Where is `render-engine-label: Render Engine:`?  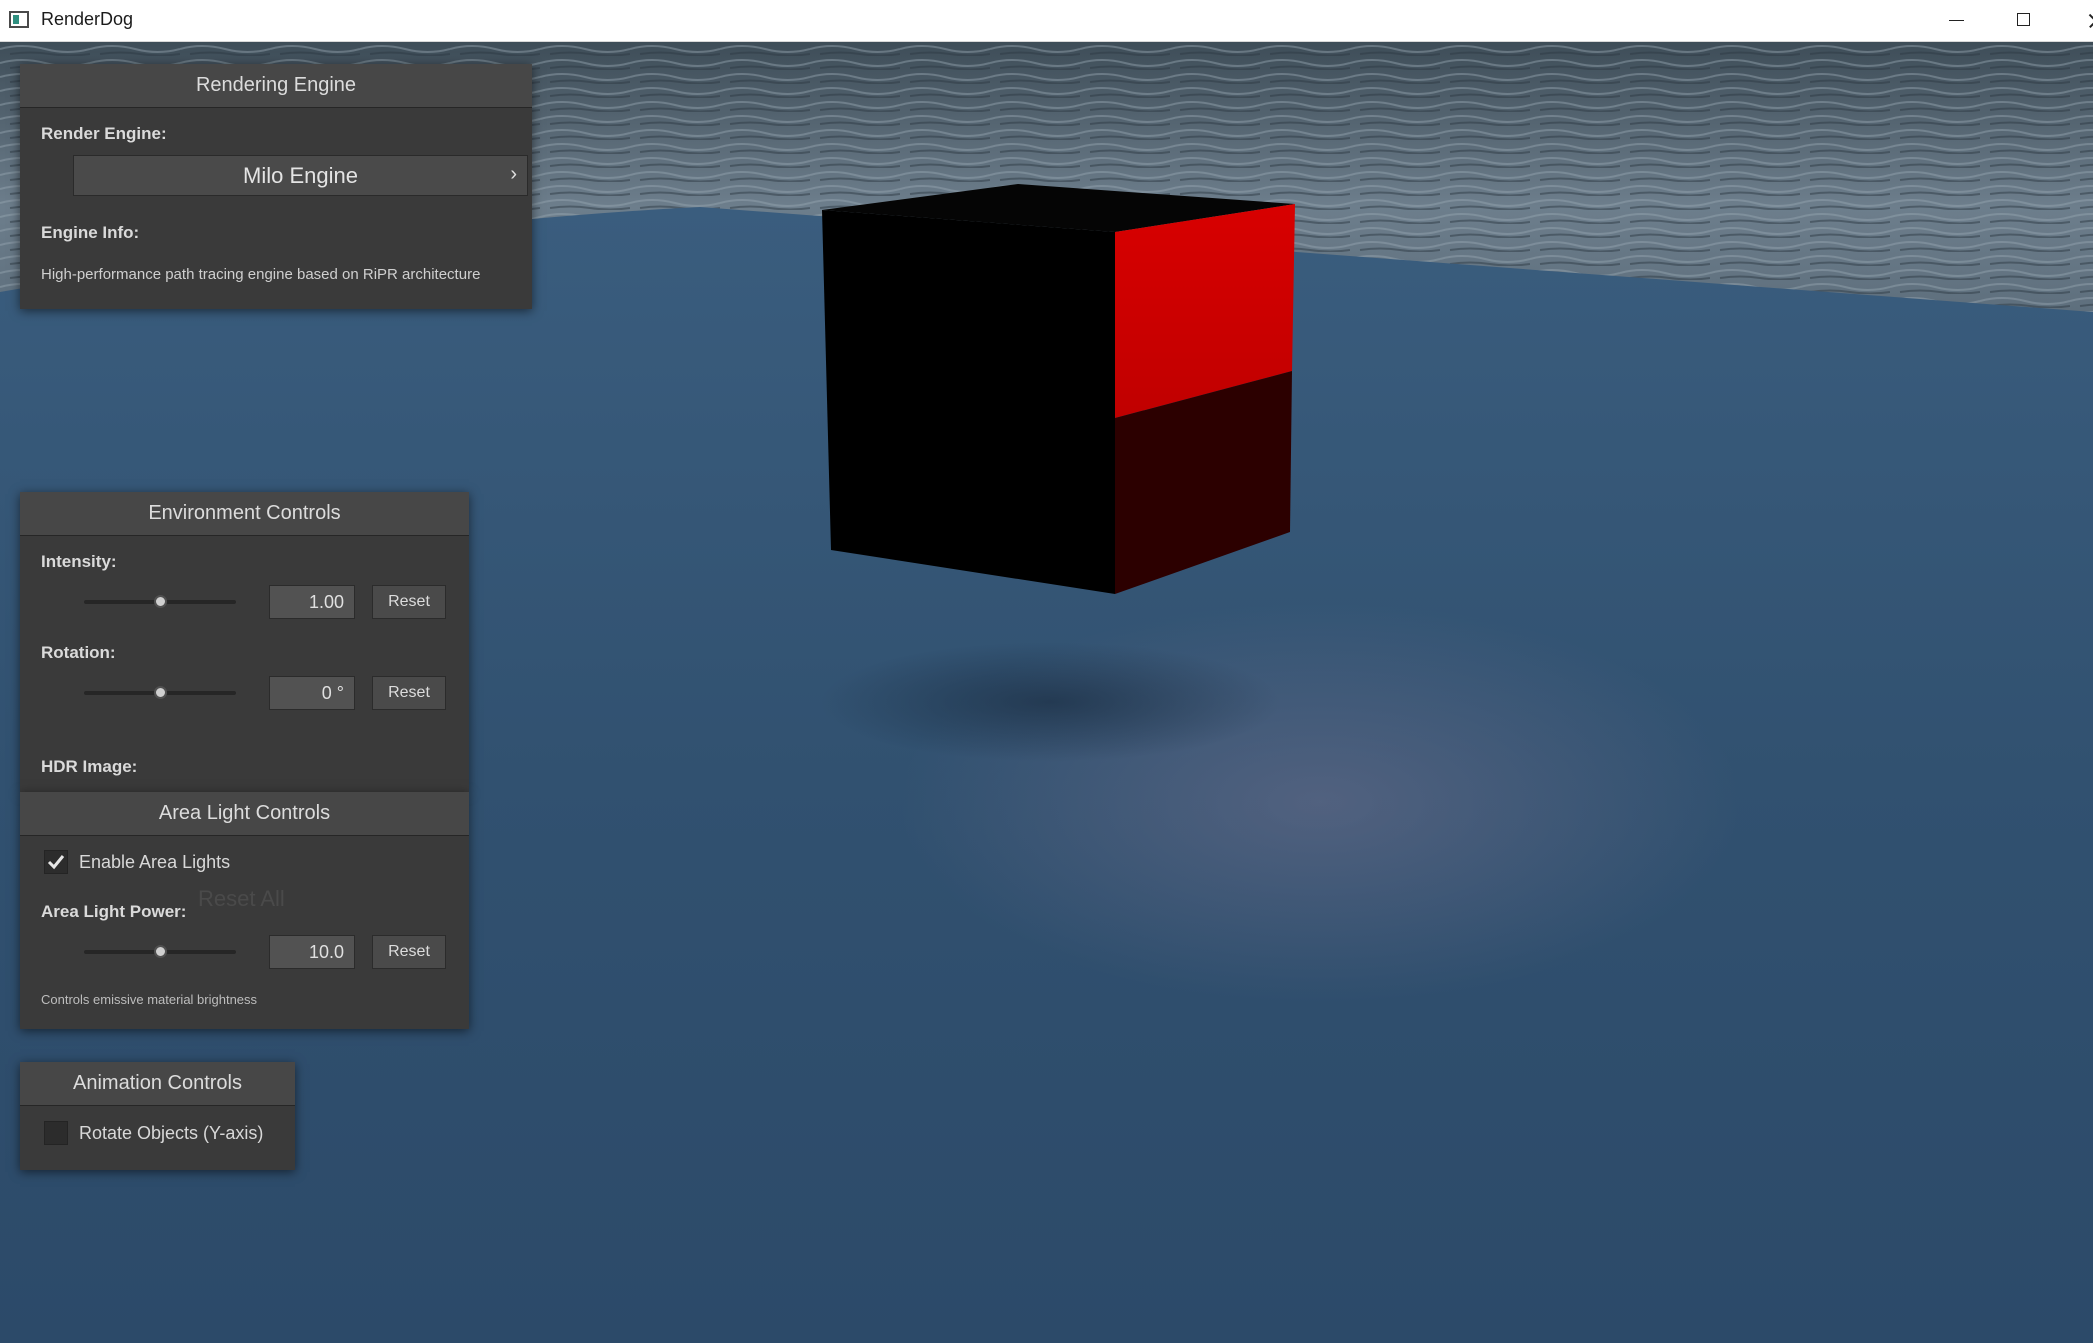 render-engine-label: Render Engine: is located at coordinates (104, 133).